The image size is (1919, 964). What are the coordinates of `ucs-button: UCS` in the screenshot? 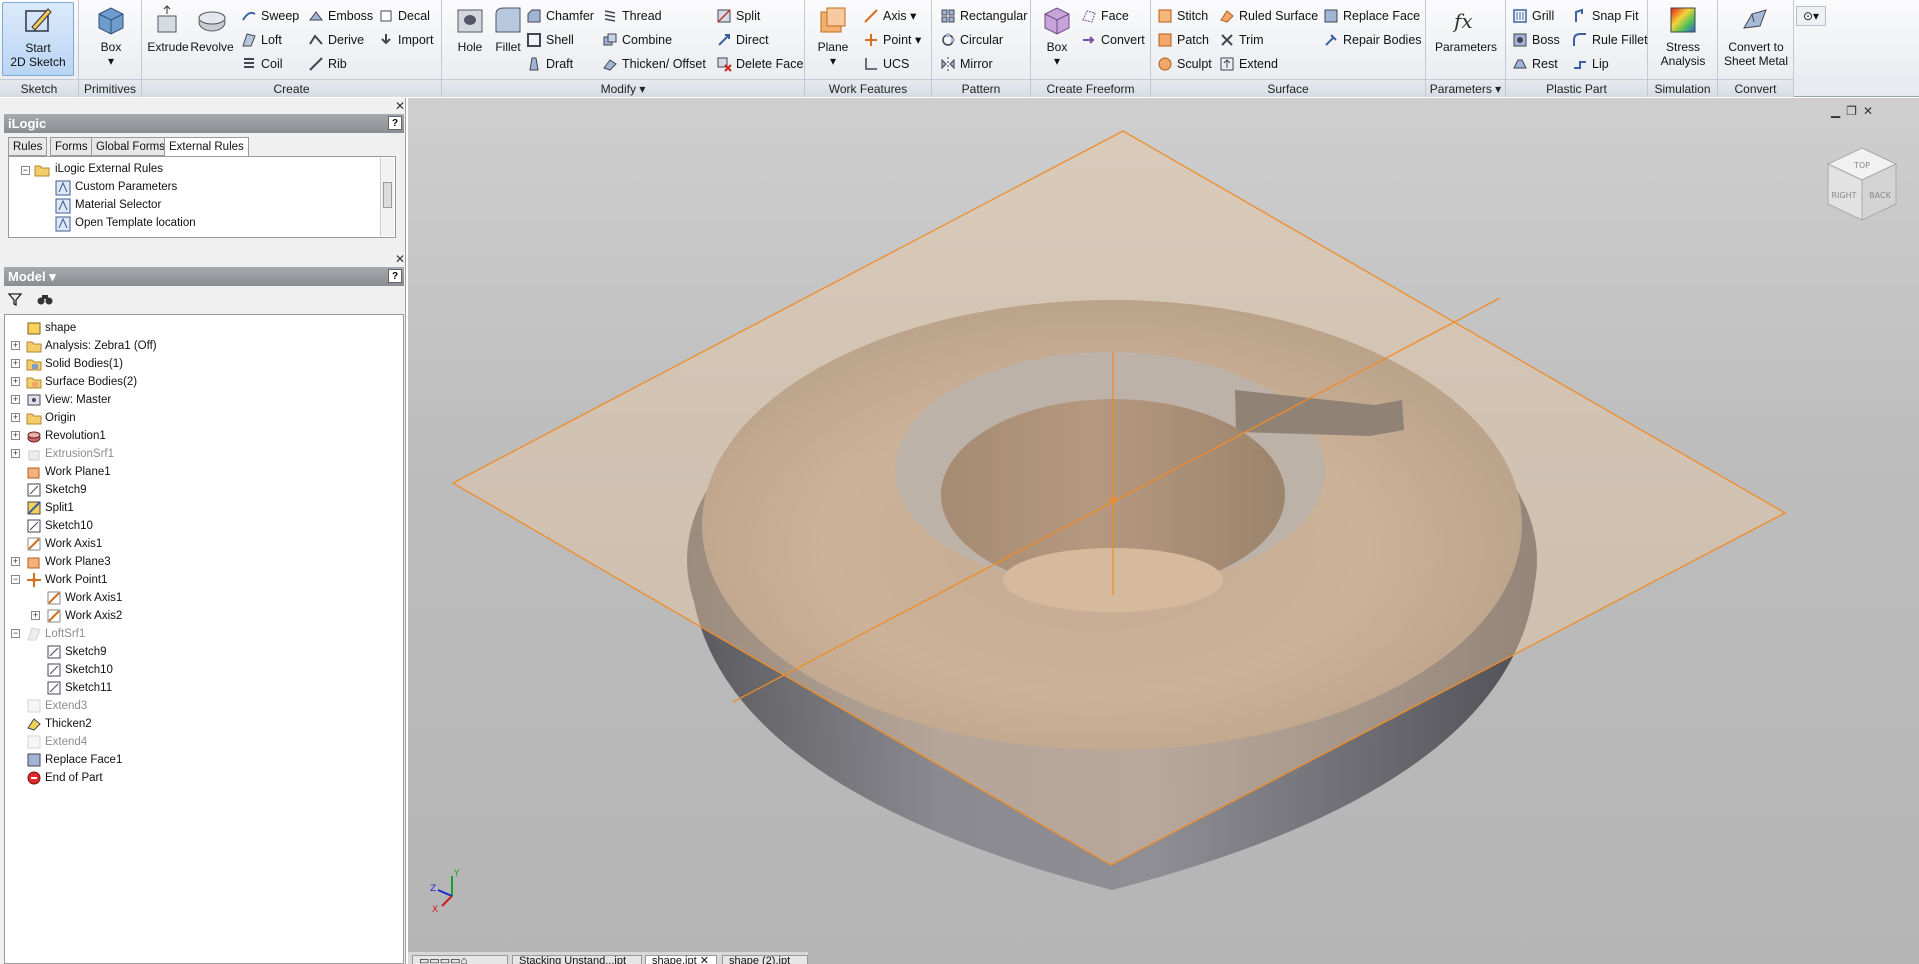 It's located at (885, 64).